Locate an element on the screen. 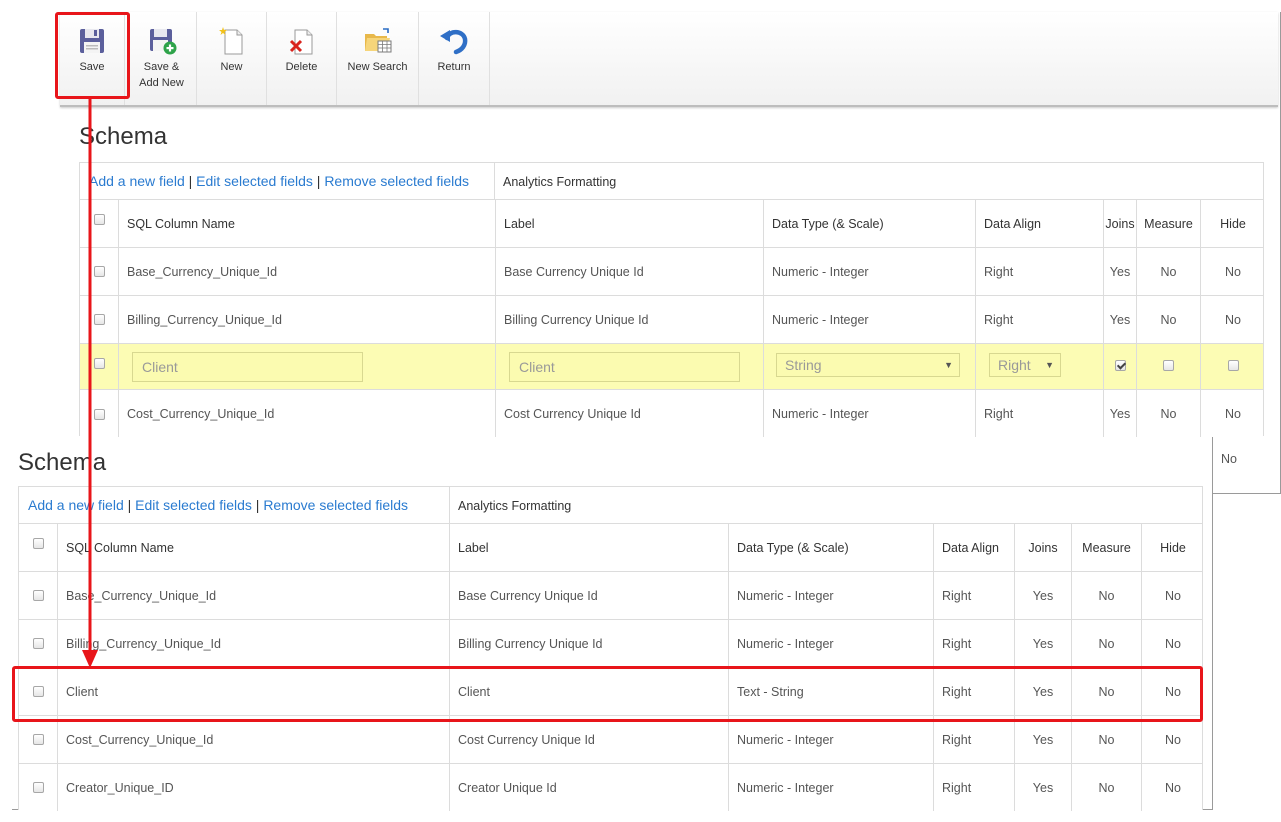 This screenshot has height=822, width=1281. folder-search-icon is located at coordinates (377, 40).